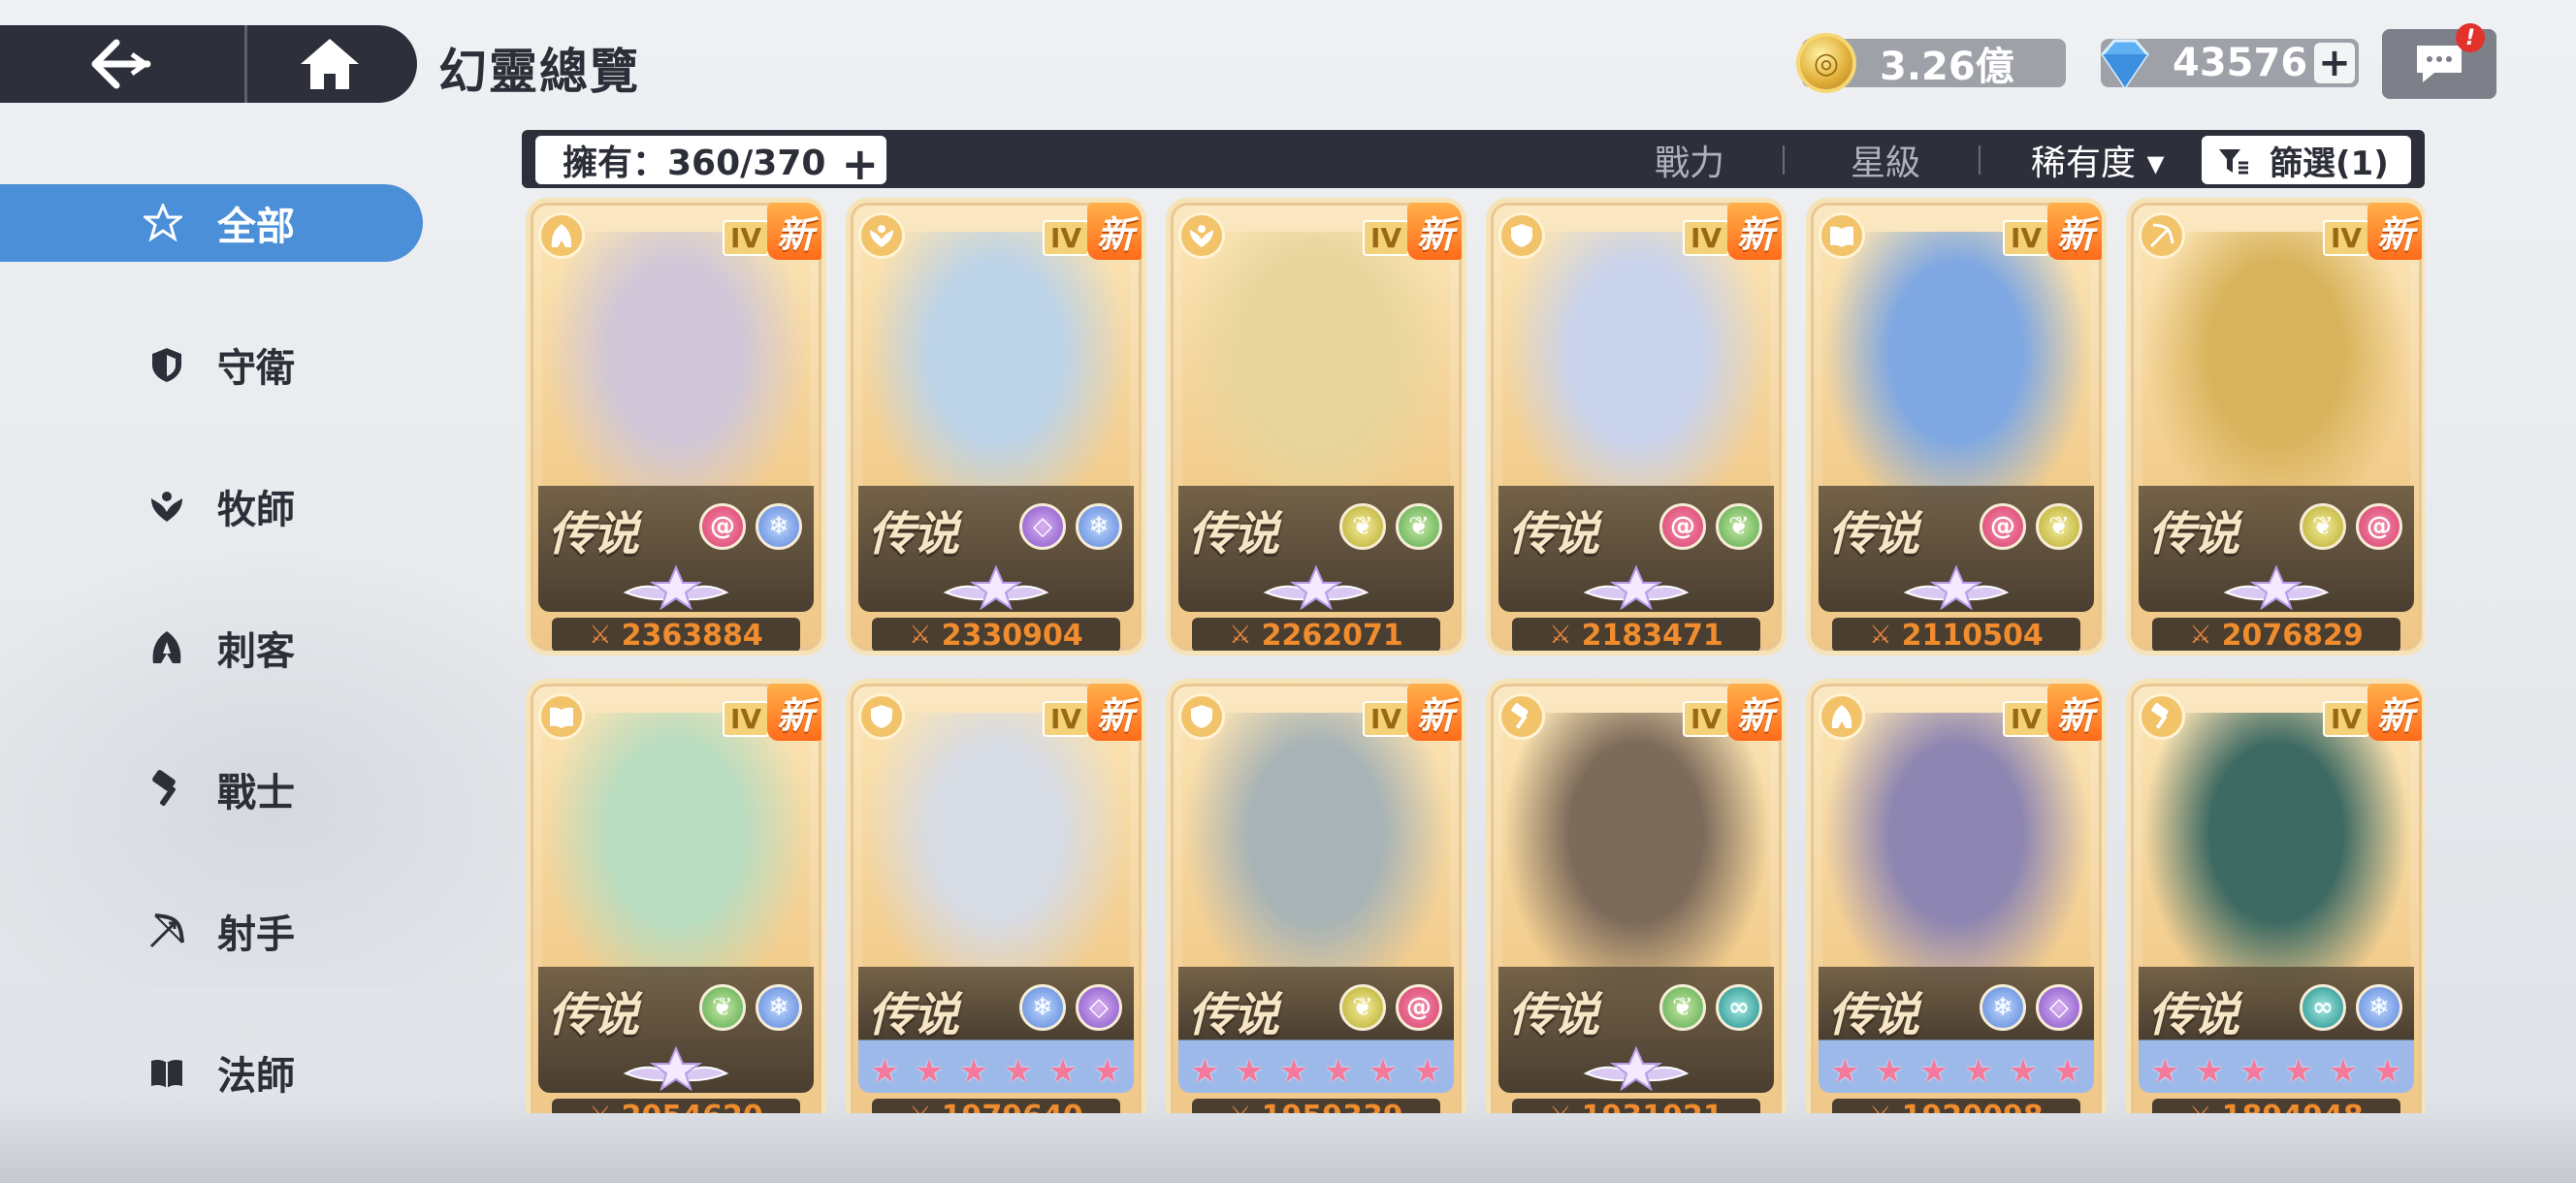  I want to click on gold-amount: 3.26億, so click(1947, 67).